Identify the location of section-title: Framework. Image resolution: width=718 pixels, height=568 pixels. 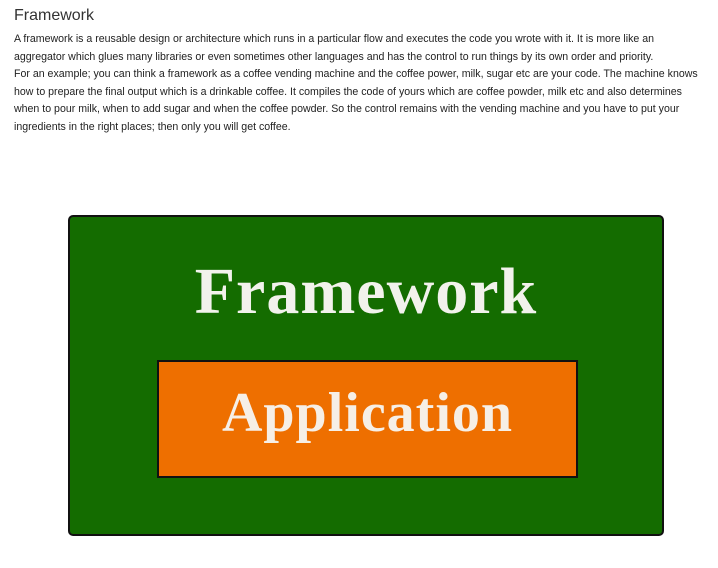
(54, 15).